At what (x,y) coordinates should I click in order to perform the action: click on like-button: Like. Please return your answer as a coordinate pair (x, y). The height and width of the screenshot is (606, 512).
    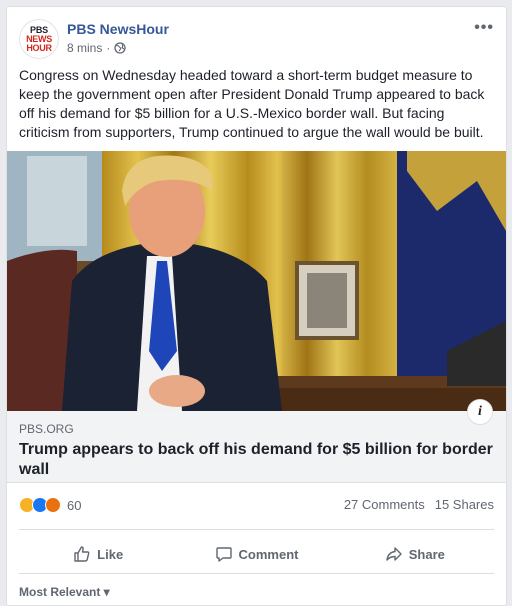
    Looking at the image, I should click on (98, 554).